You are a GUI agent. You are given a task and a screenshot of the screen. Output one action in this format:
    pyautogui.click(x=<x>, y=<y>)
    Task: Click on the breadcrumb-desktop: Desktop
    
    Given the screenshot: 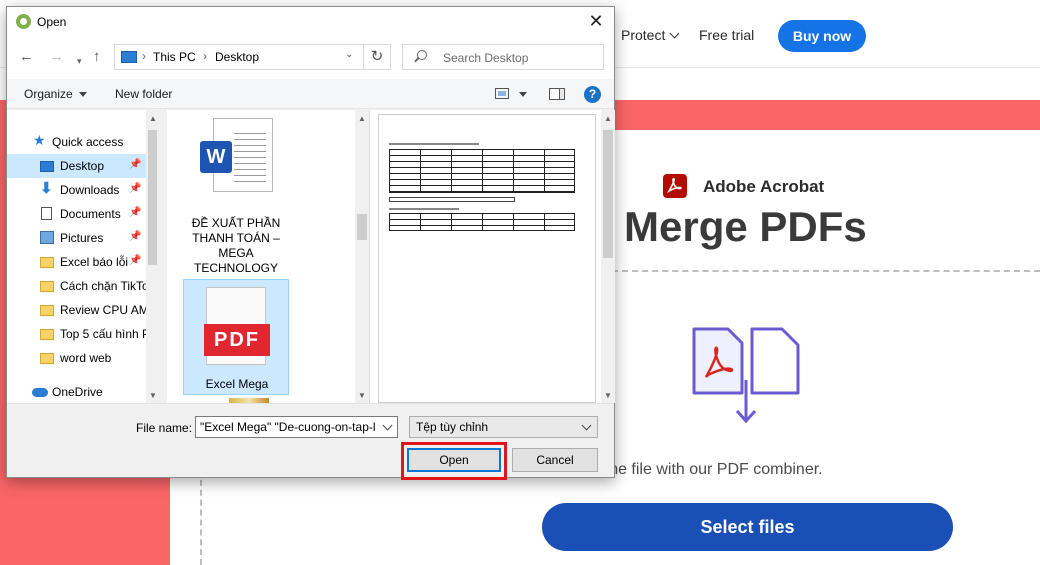 What is the action you would take?
    pyautogui.click(x=237, y=57)
    